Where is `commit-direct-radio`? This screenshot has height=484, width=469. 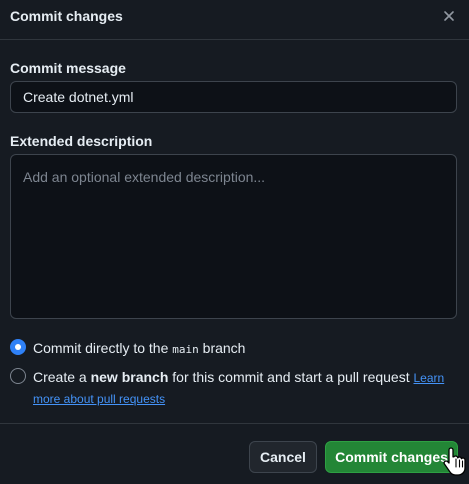
commit-direct-radio is located at coordinates (18, 347).